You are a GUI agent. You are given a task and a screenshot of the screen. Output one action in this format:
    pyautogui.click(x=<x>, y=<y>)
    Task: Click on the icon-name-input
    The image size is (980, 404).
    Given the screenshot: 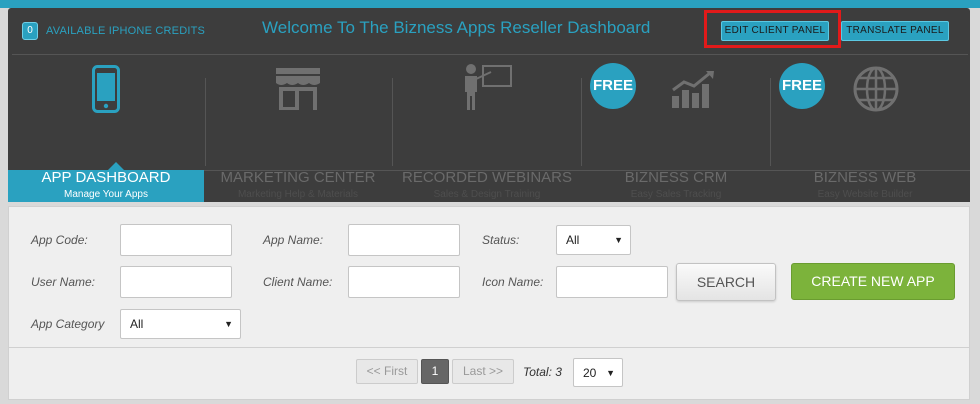 What is the action you would take?
    pyautogui.click(x=612, y=282)
    